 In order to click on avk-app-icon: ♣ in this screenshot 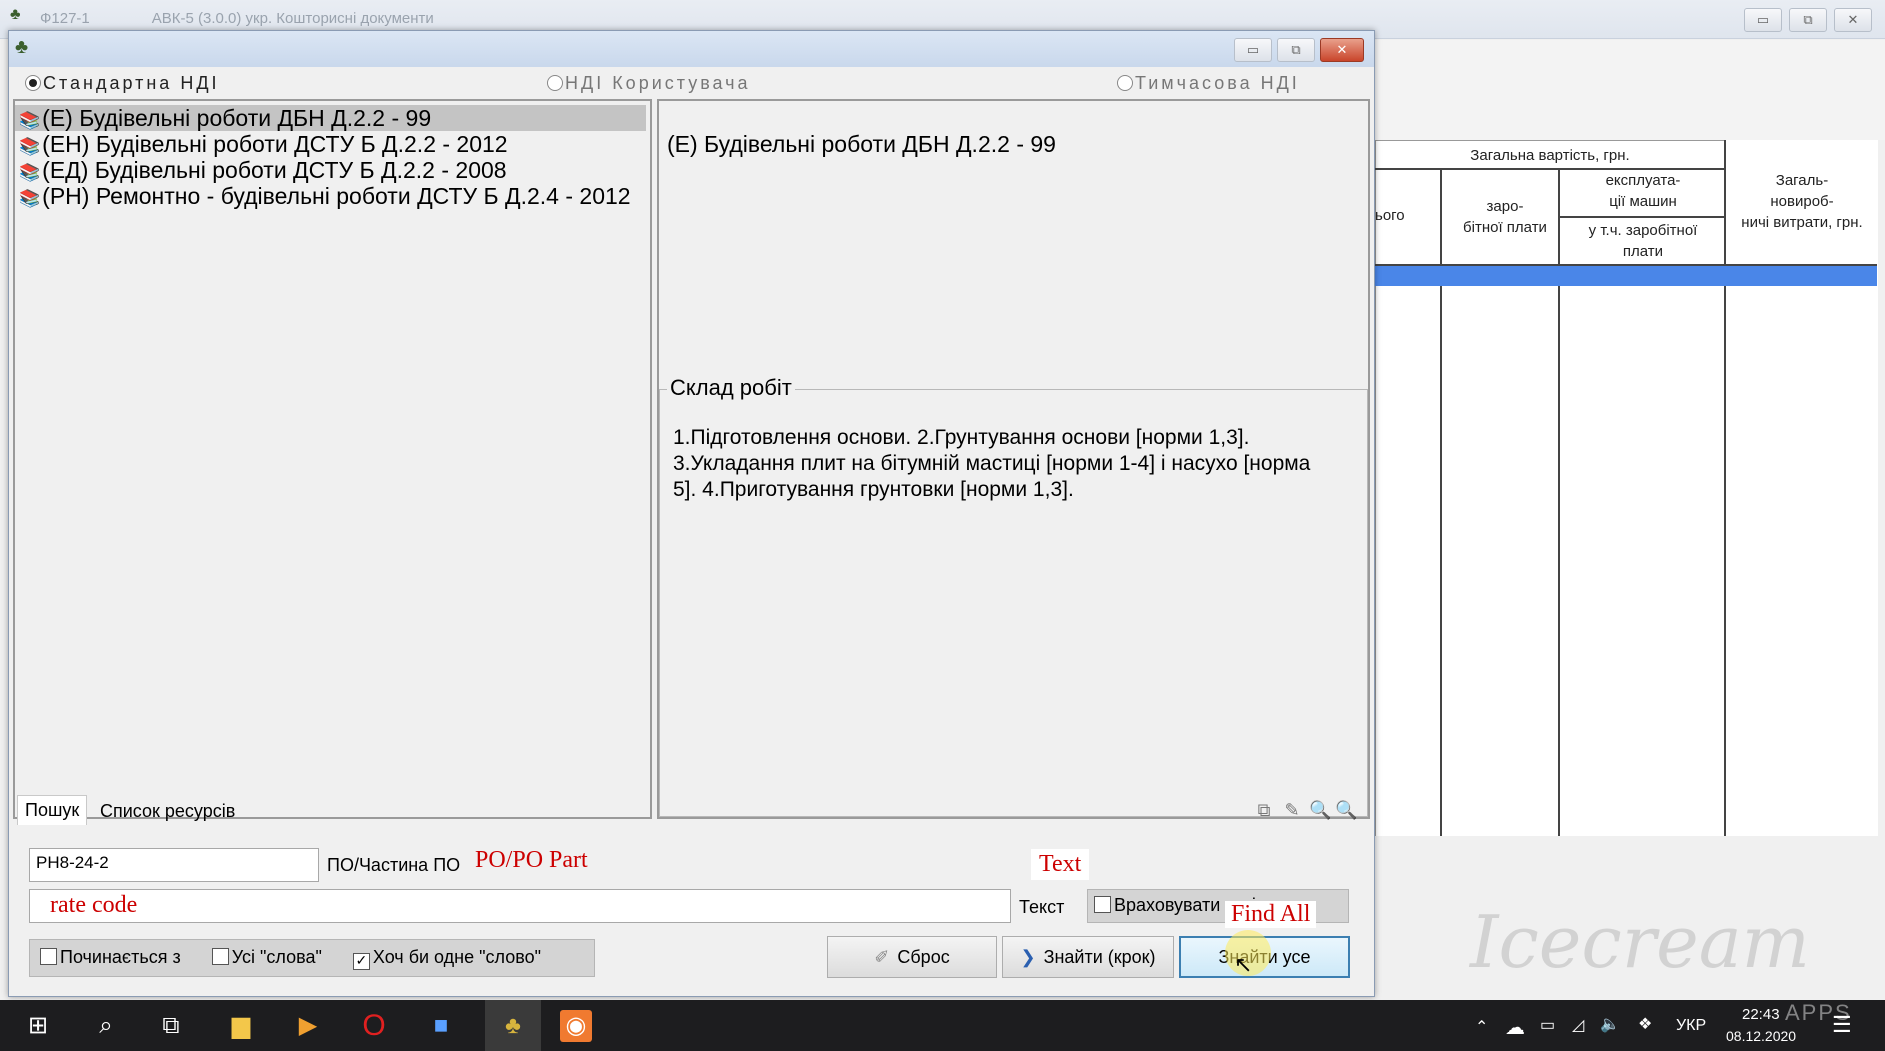, I will do `click(513, 1026)`.